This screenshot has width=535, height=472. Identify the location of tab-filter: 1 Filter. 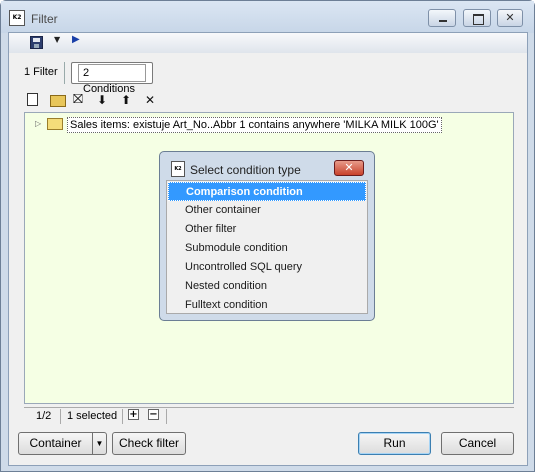
(41, 73).